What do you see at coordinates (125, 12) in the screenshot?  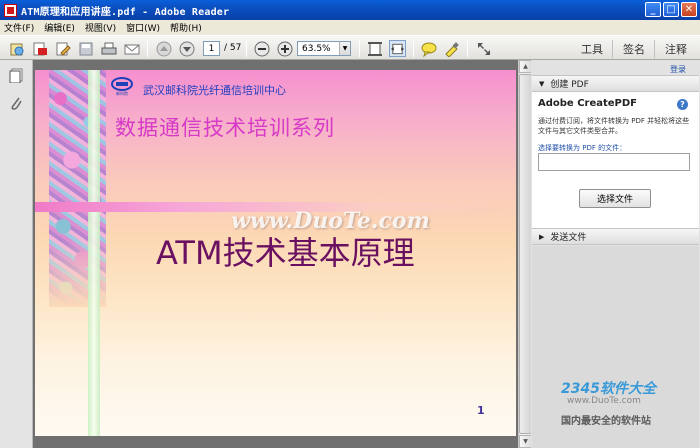 I see `window-title: ATM原理和应用讲座.pdf - Adobe Reader` at bounding box center [125, 12].